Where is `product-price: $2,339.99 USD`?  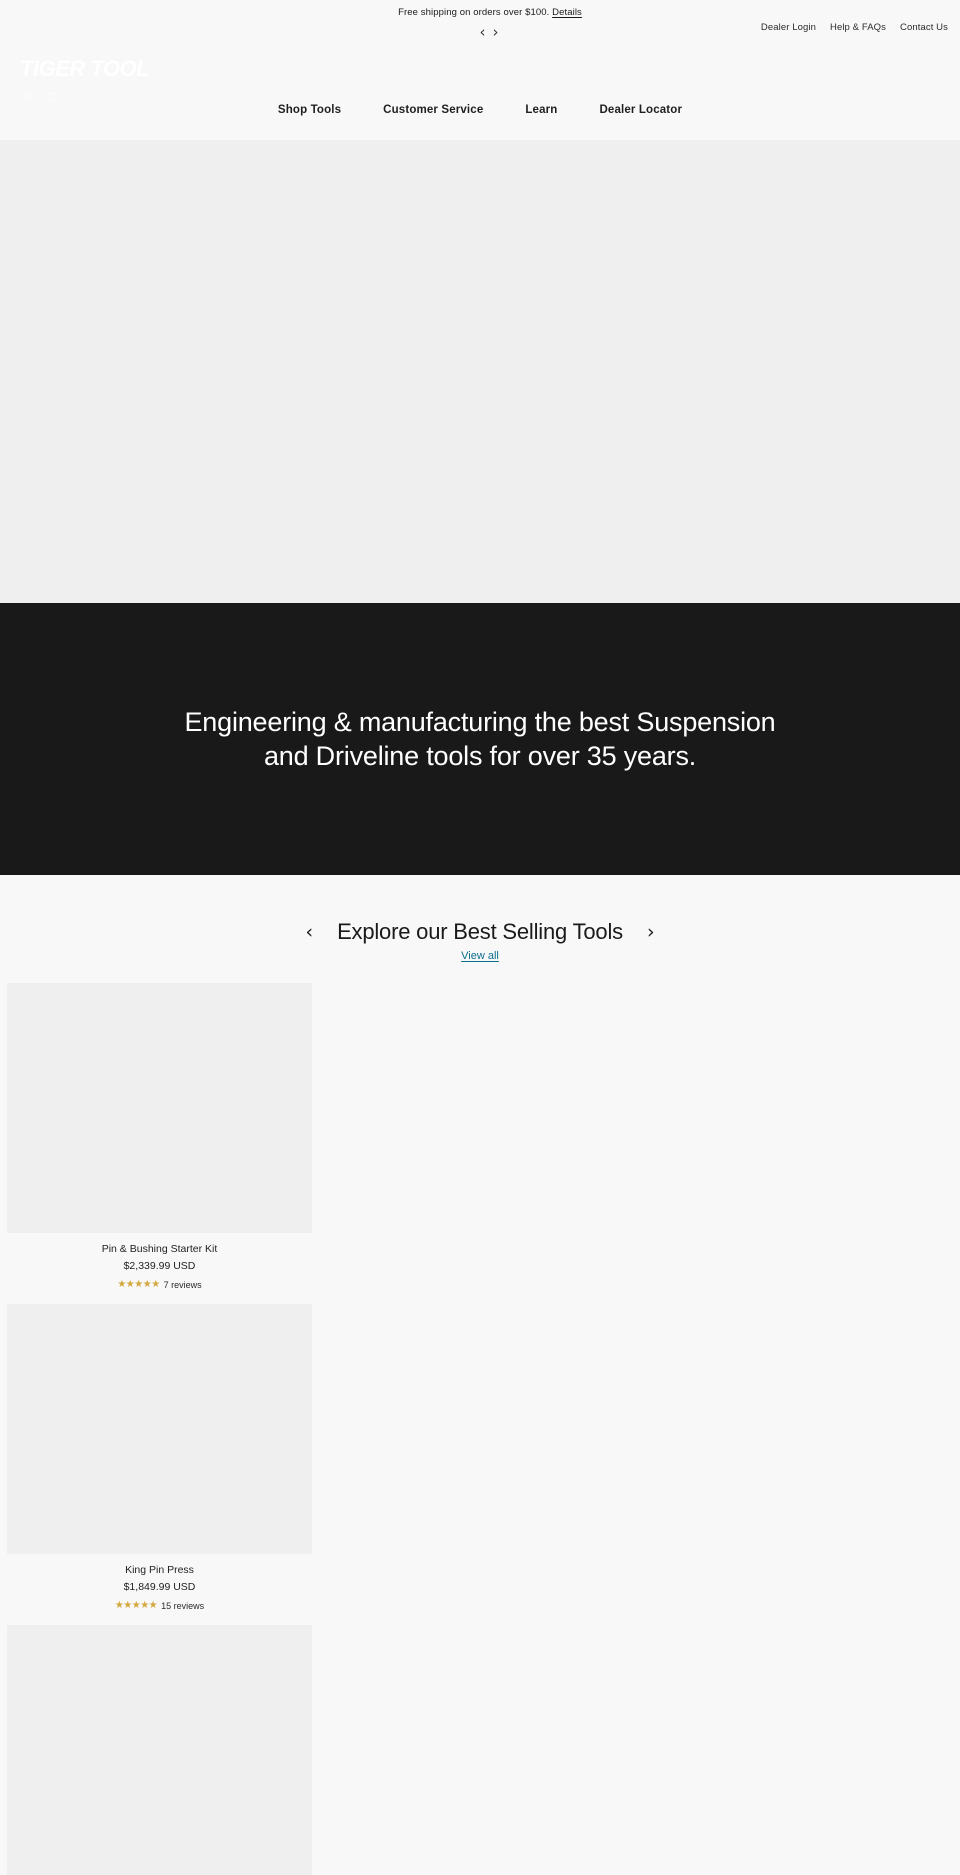 product-price: $2,339.99 USD is located at coordinates (159, 1266).